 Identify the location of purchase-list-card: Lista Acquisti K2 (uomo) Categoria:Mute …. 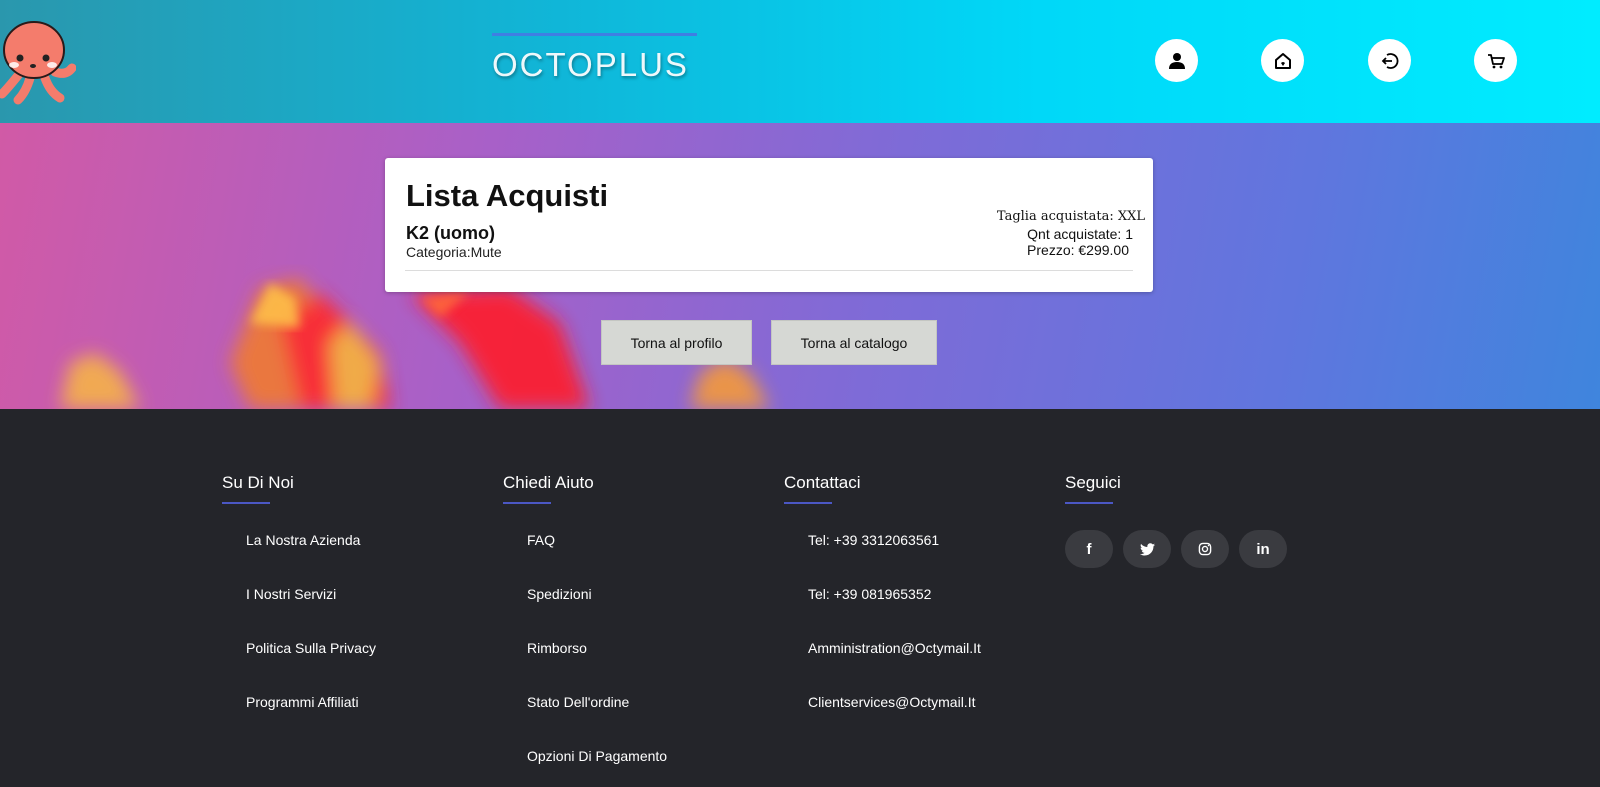
(769, 225).